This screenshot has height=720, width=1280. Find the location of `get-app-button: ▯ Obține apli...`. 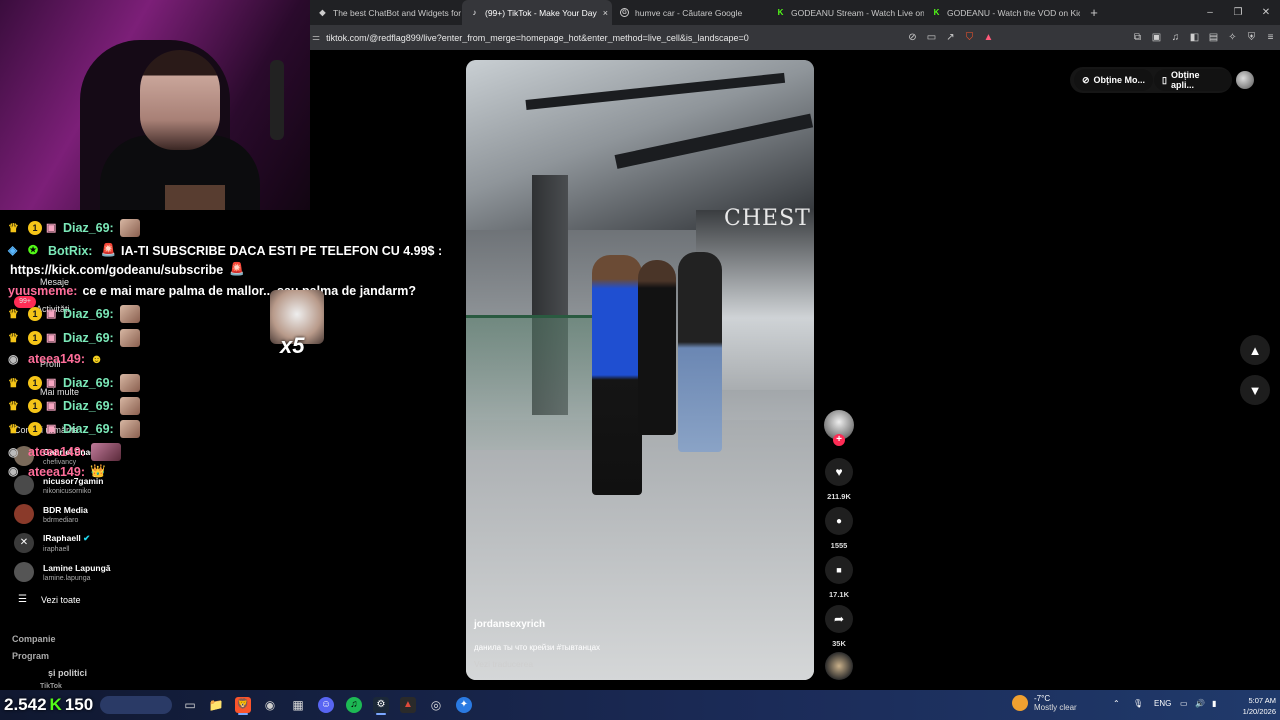

get-app-button: ▯ Obține apli... is located at coordinates (1193, 80).